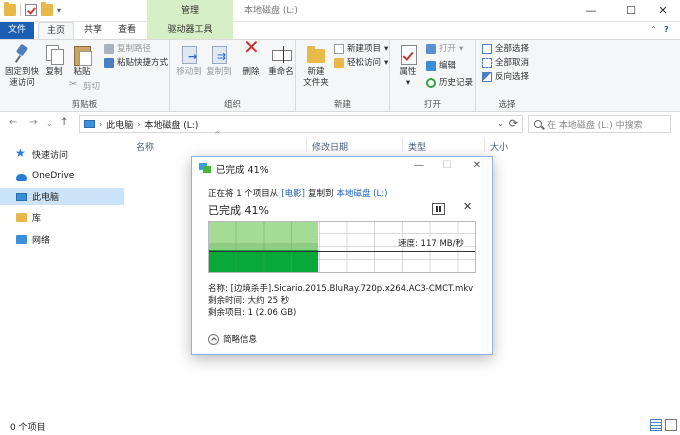 The width and height of the screenshot is (680, 435). Describe the element at coordinates (119, 124) in the screenshot. I see `breadcrumb-this-pc: 此电脑` at that location.